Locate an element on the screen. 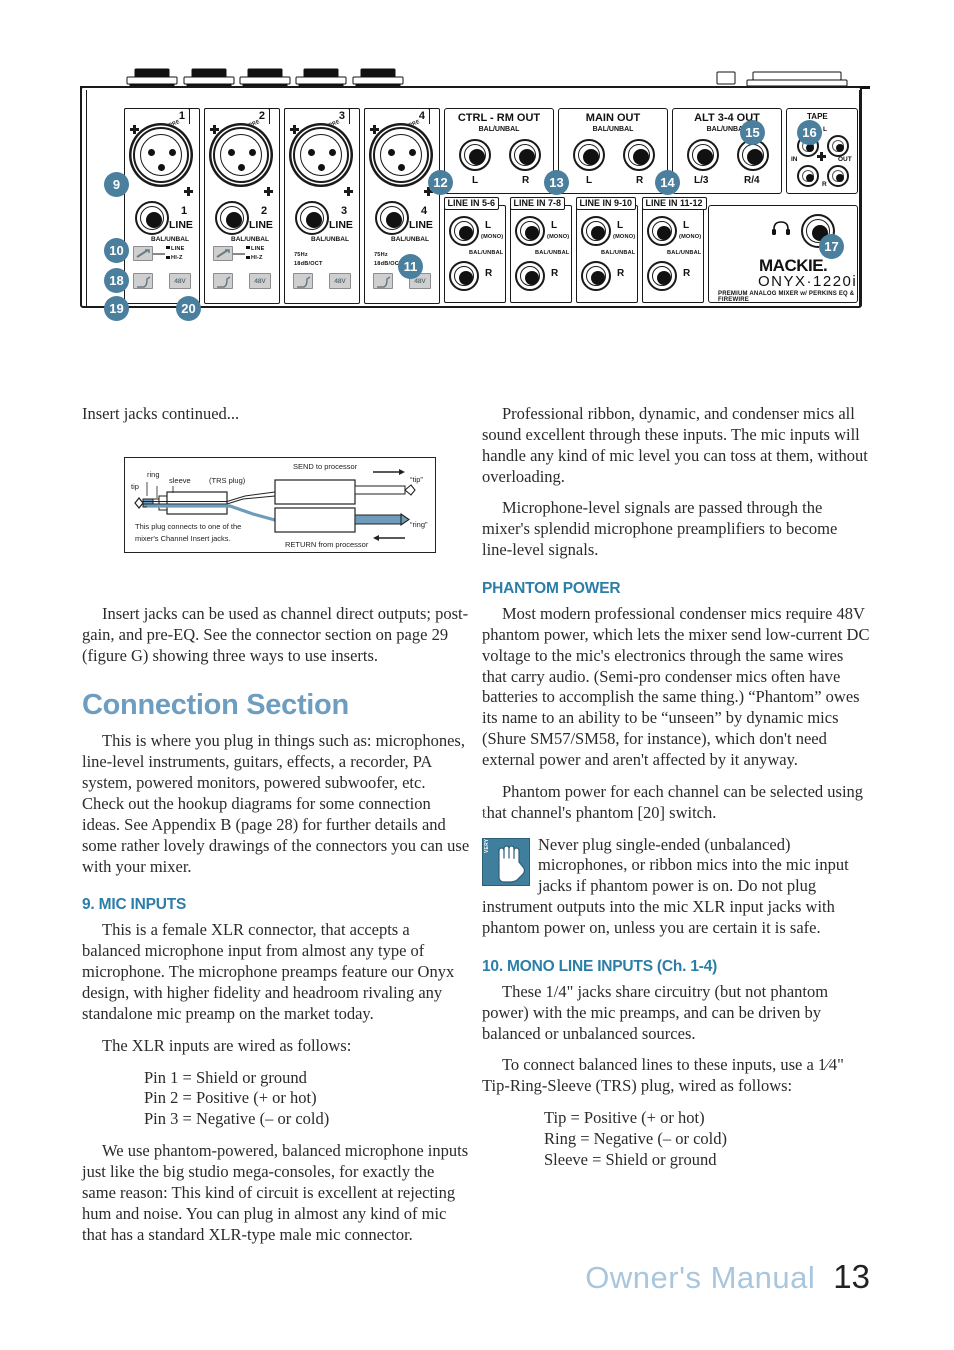 The width and height of the screenshot is (954, 1350). main-out-jack-right is located at coordinates (639, 155).